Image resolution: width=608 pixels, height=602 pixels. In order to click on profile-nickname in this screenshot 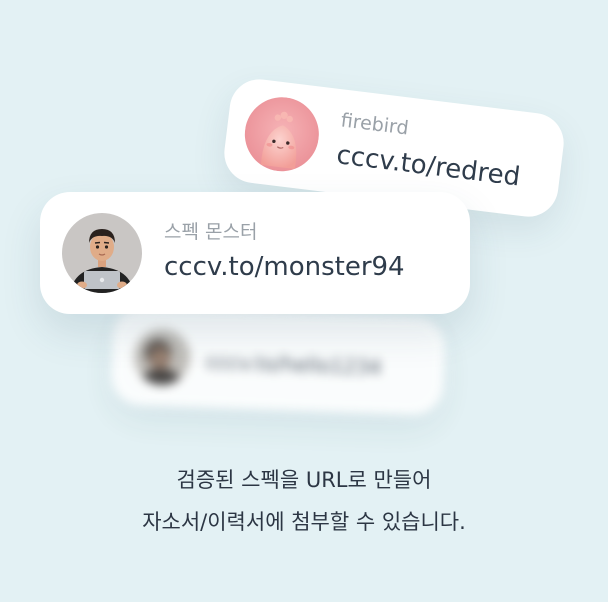, I will do `click(295, 346)`.